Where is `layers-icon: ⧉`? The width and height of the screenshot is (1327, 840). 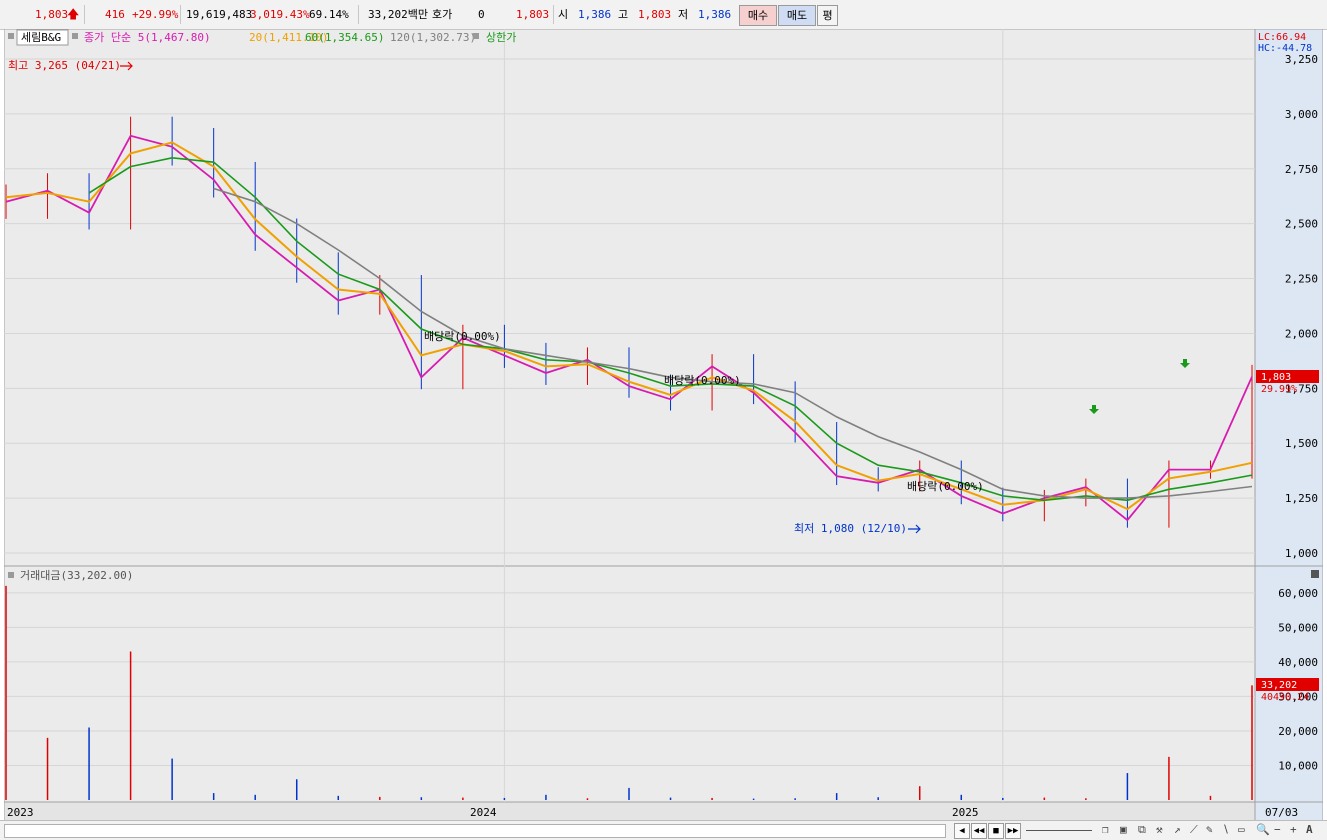
layers-icon: ⧉ is located at coordinates (1142, 830).